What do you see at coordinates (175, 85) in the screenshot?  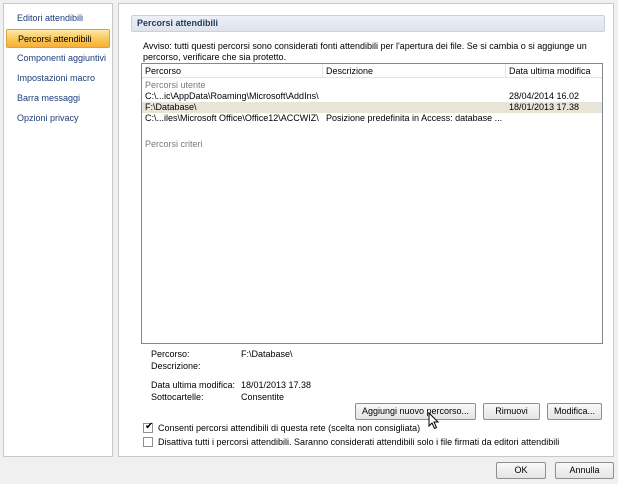 I see `group-label-user: Percorsi utente` at bounding box center [175, 85].